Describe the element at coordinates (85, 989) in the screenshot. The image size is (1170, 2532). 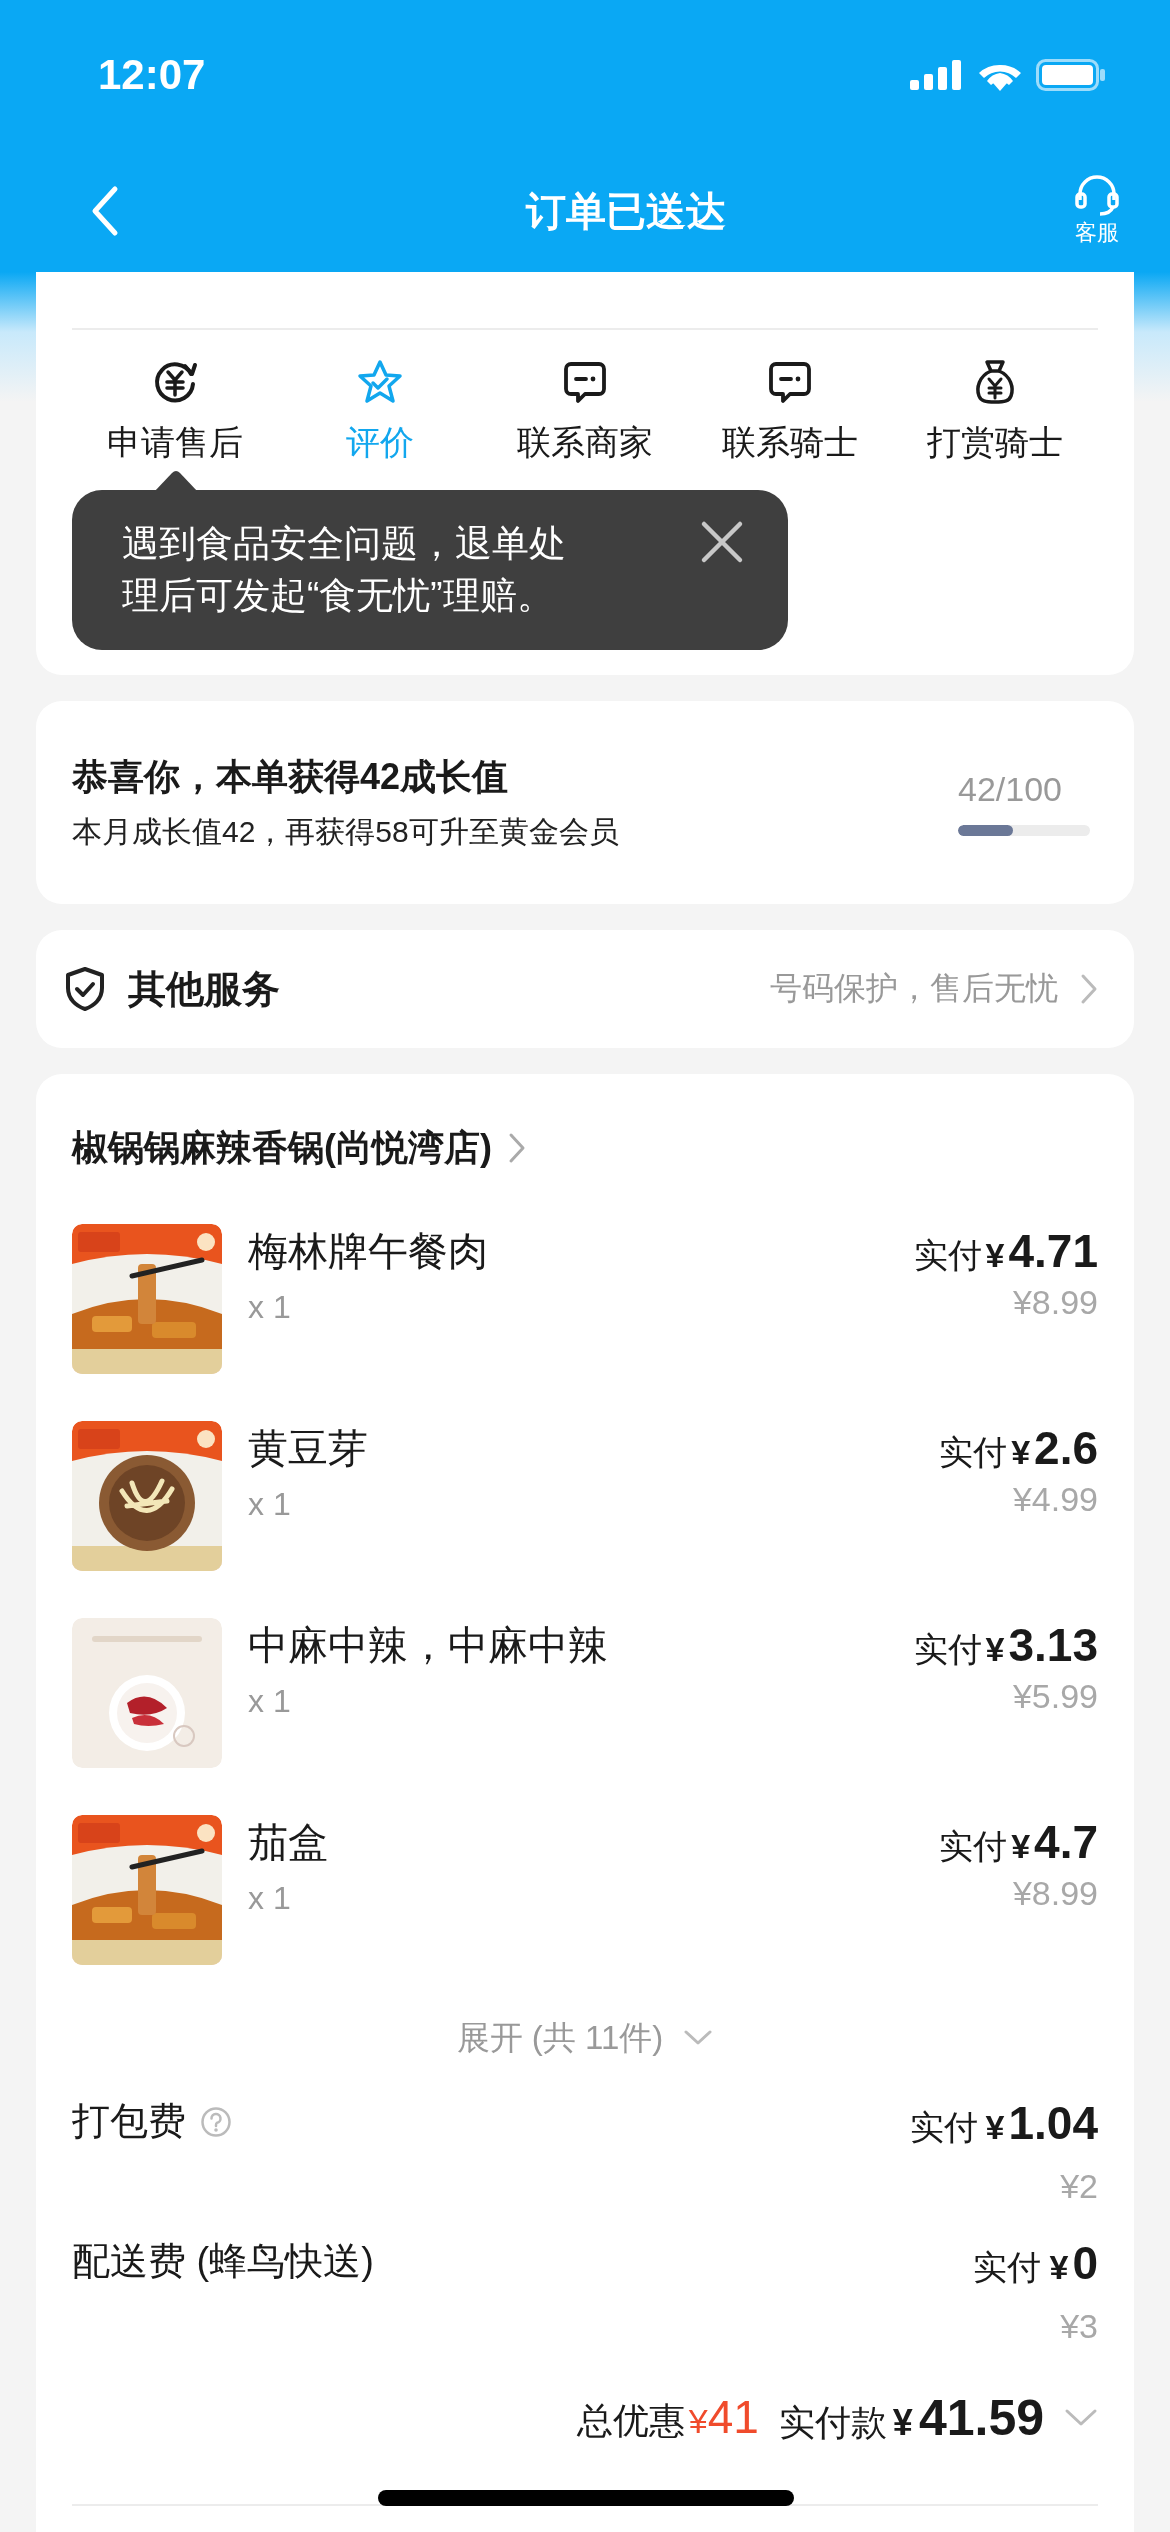
I see `shield-icon` at that location.